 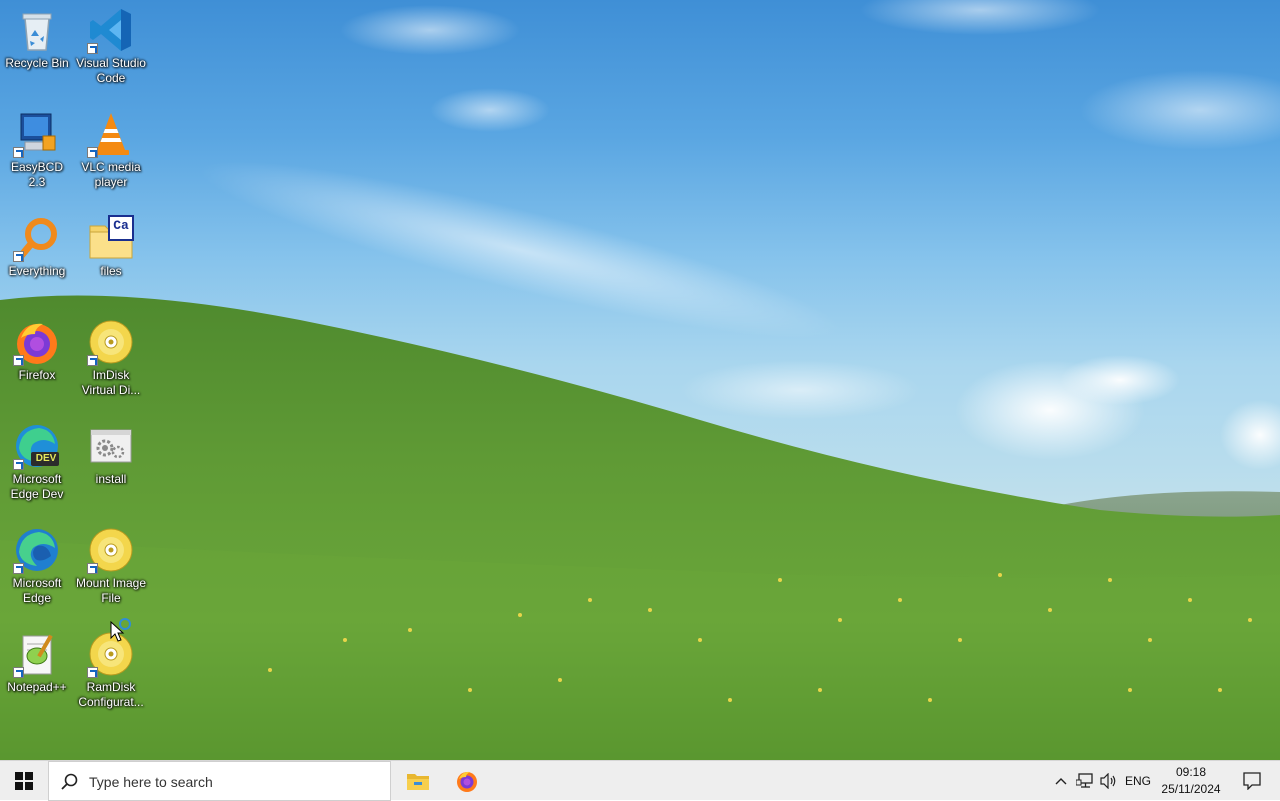 I want to click on taskbar-search-box: Type here to search, so click(x=219, y=781).